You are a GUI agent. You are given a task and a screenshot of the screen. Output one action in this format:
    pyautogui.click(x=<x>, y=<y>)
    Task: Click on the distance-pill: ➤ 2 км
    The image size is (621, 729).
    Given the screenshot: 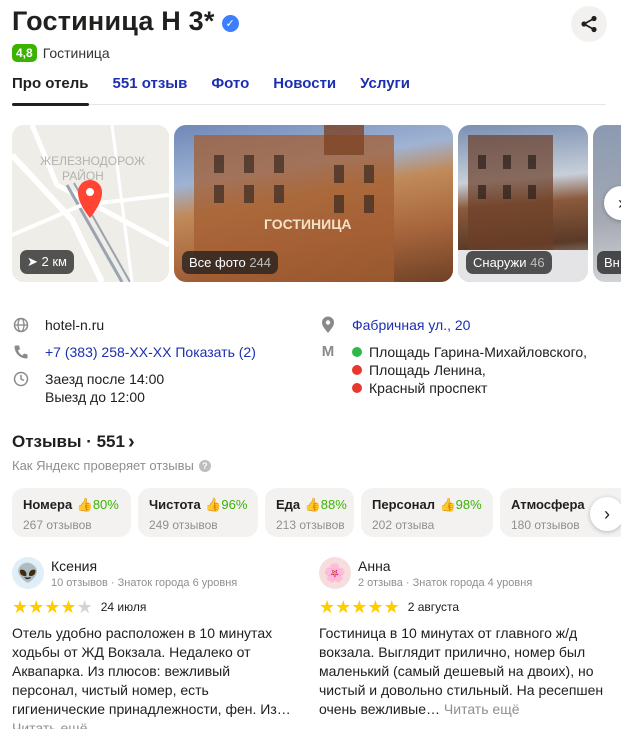 What is the action you would take?
    pyautogui.click(x=47, y=262)
    